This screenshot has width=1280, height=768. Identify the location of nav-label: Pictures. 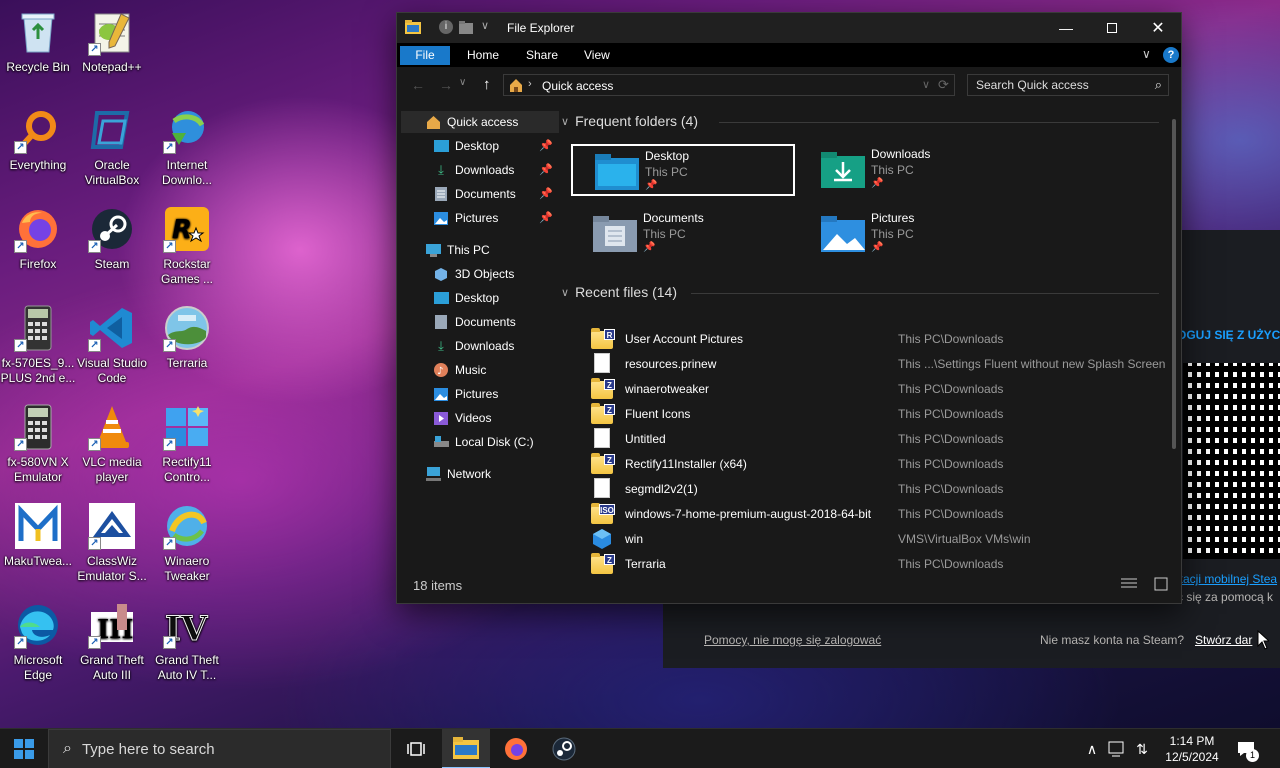
(477, 394).